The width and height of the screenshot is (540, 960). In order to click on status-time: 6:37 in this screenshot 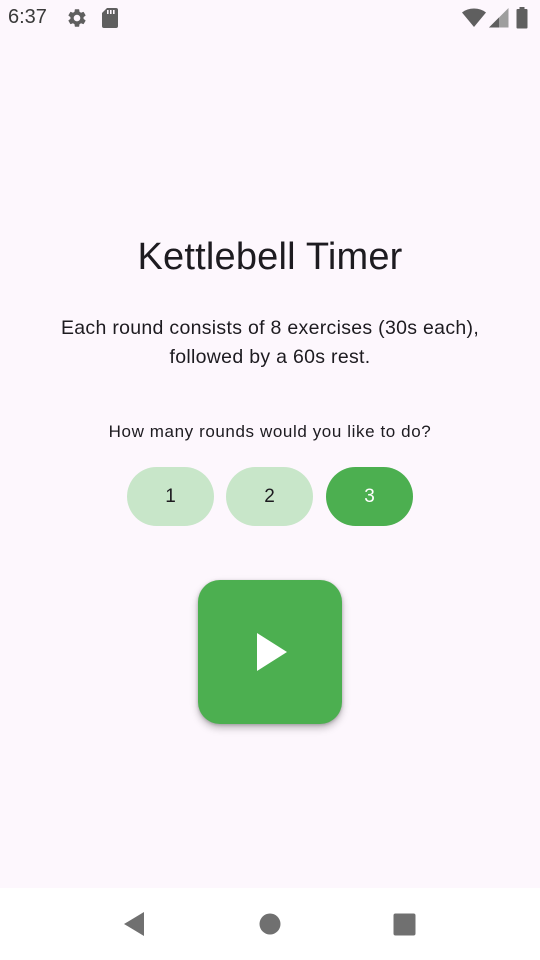, I will do `click(27, 17)`.